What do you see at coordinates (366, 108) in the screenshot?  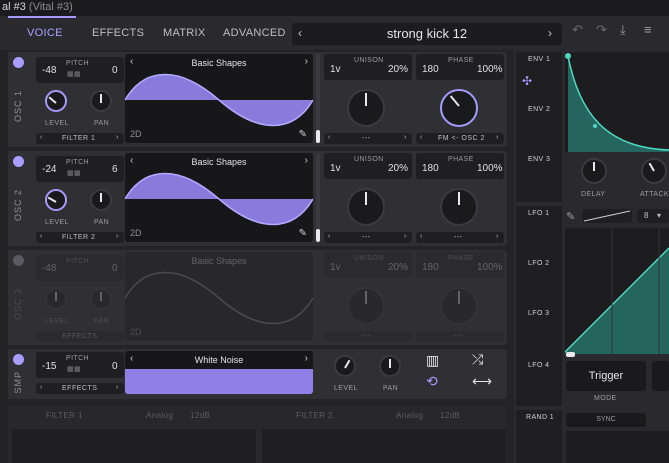 I see `osc1-spread-knob` at bounding box center [366, 108].